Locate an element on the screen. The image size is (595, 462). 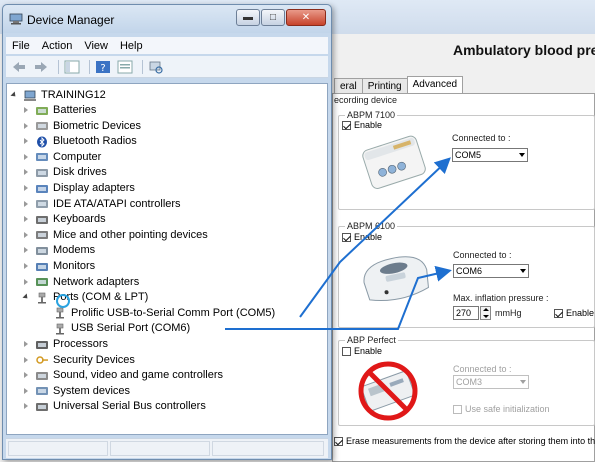
maximize-button: □ is located at coordinates (273, 17).